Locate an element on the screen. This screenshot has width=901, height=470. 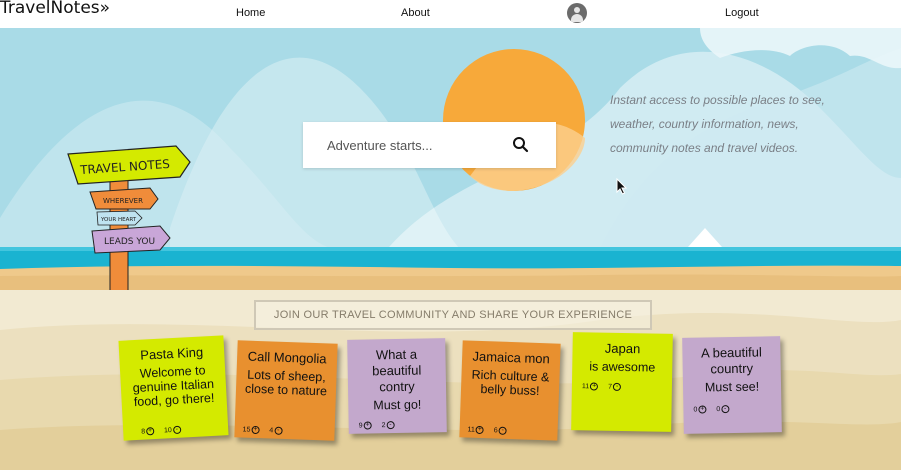
note-votes: 0 + 0- is located at coordinates (715, 409).